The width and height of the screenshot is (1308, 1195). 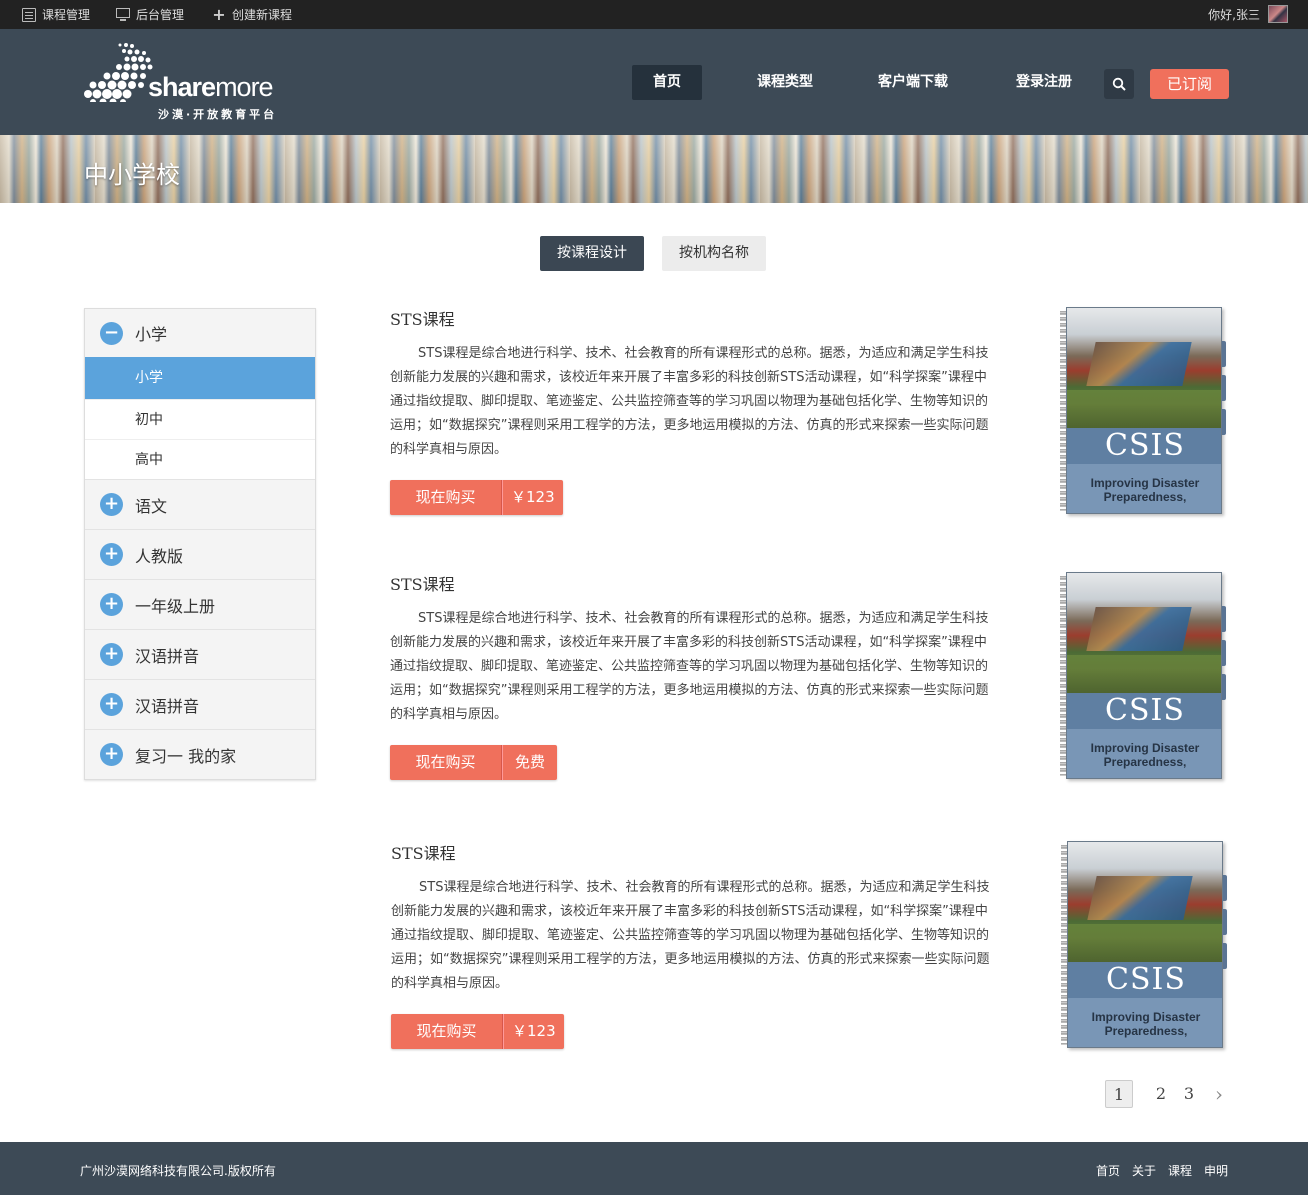 I want to click on page-1-button: 1, so click(x=1119, y=1094).